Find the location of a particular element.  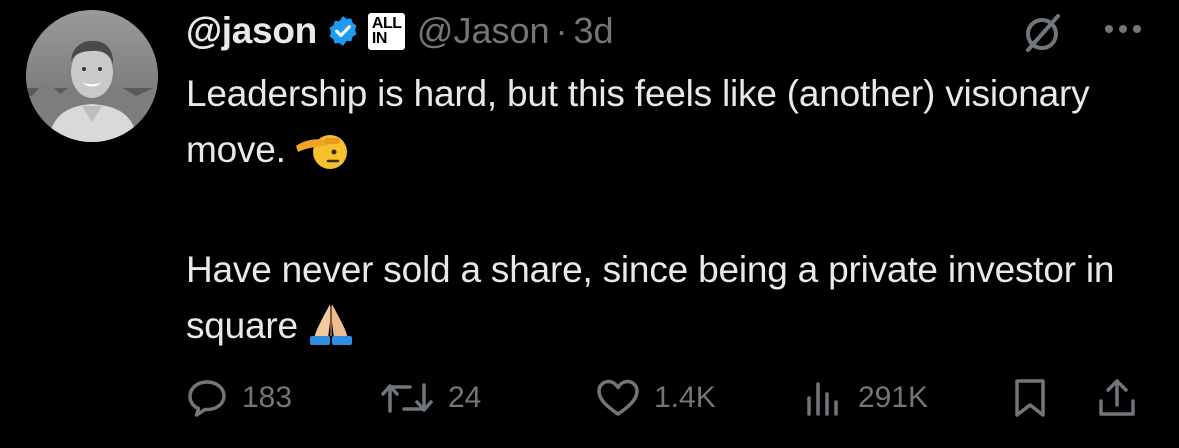

views-button: 291K is located at coordinates (866, 398).